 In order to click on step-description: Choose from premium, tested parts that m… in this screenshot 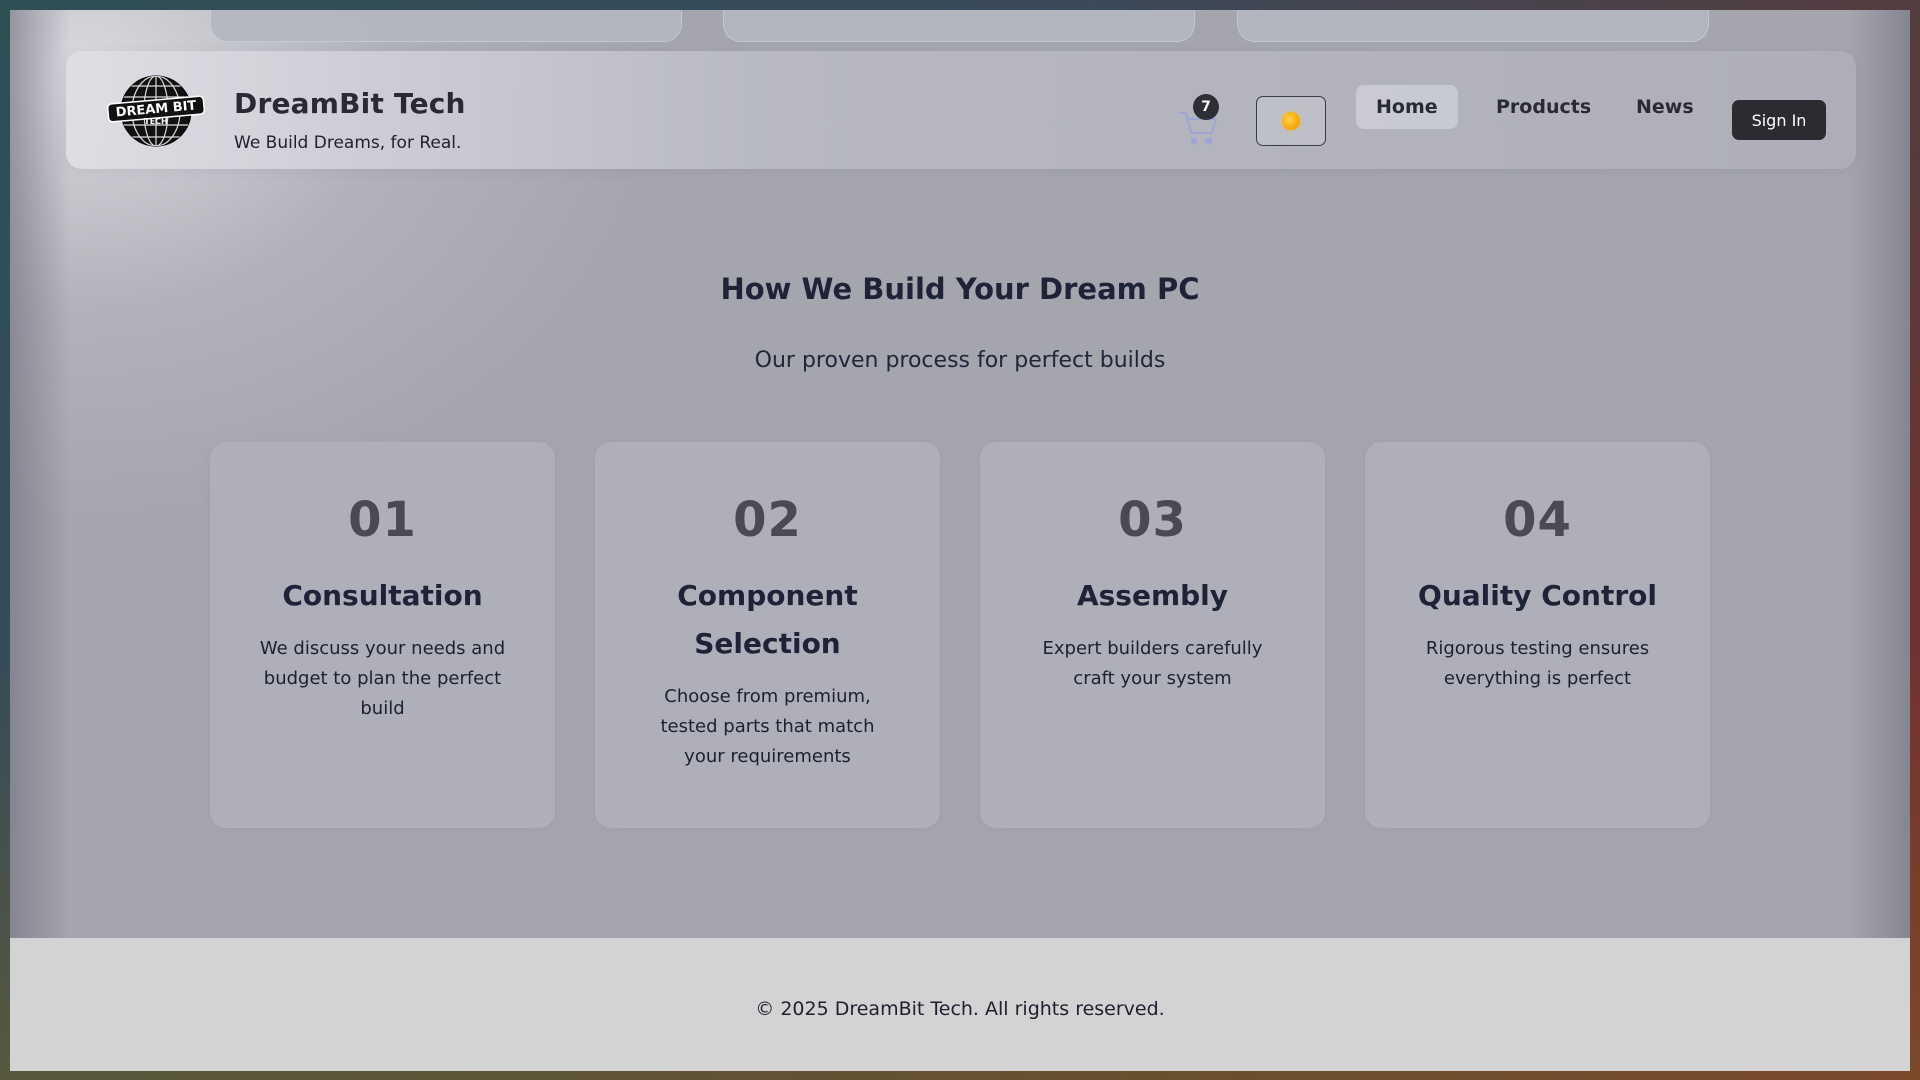, I will do `click(767, 726)`.